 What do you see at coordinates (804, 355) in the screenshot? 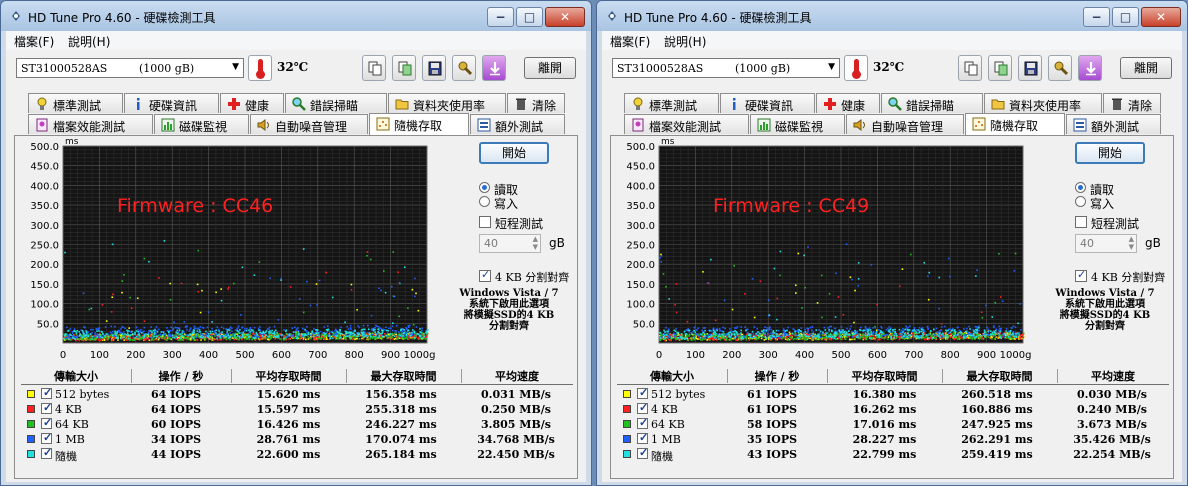
I see `x-tick-label: 400` at bounding box center [804, 355].